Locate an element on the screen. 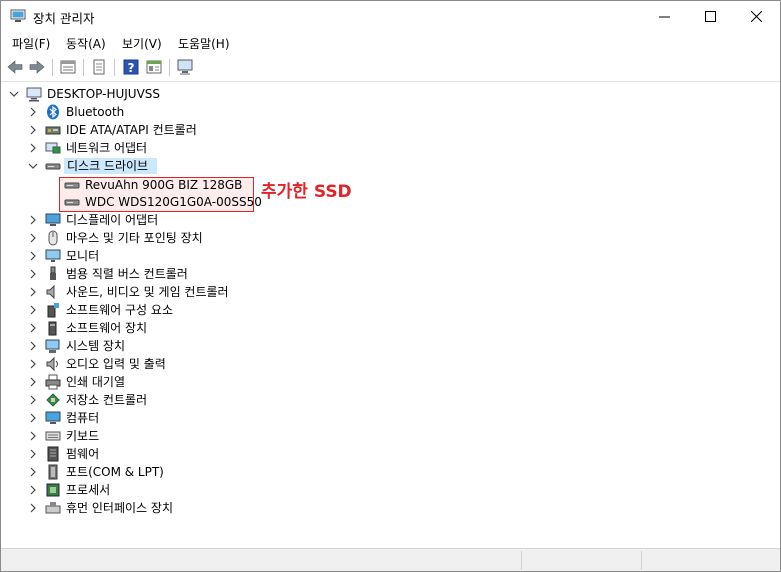 This screenshot has width=781, height=572. port-icon is located at coordinates (53, 472).